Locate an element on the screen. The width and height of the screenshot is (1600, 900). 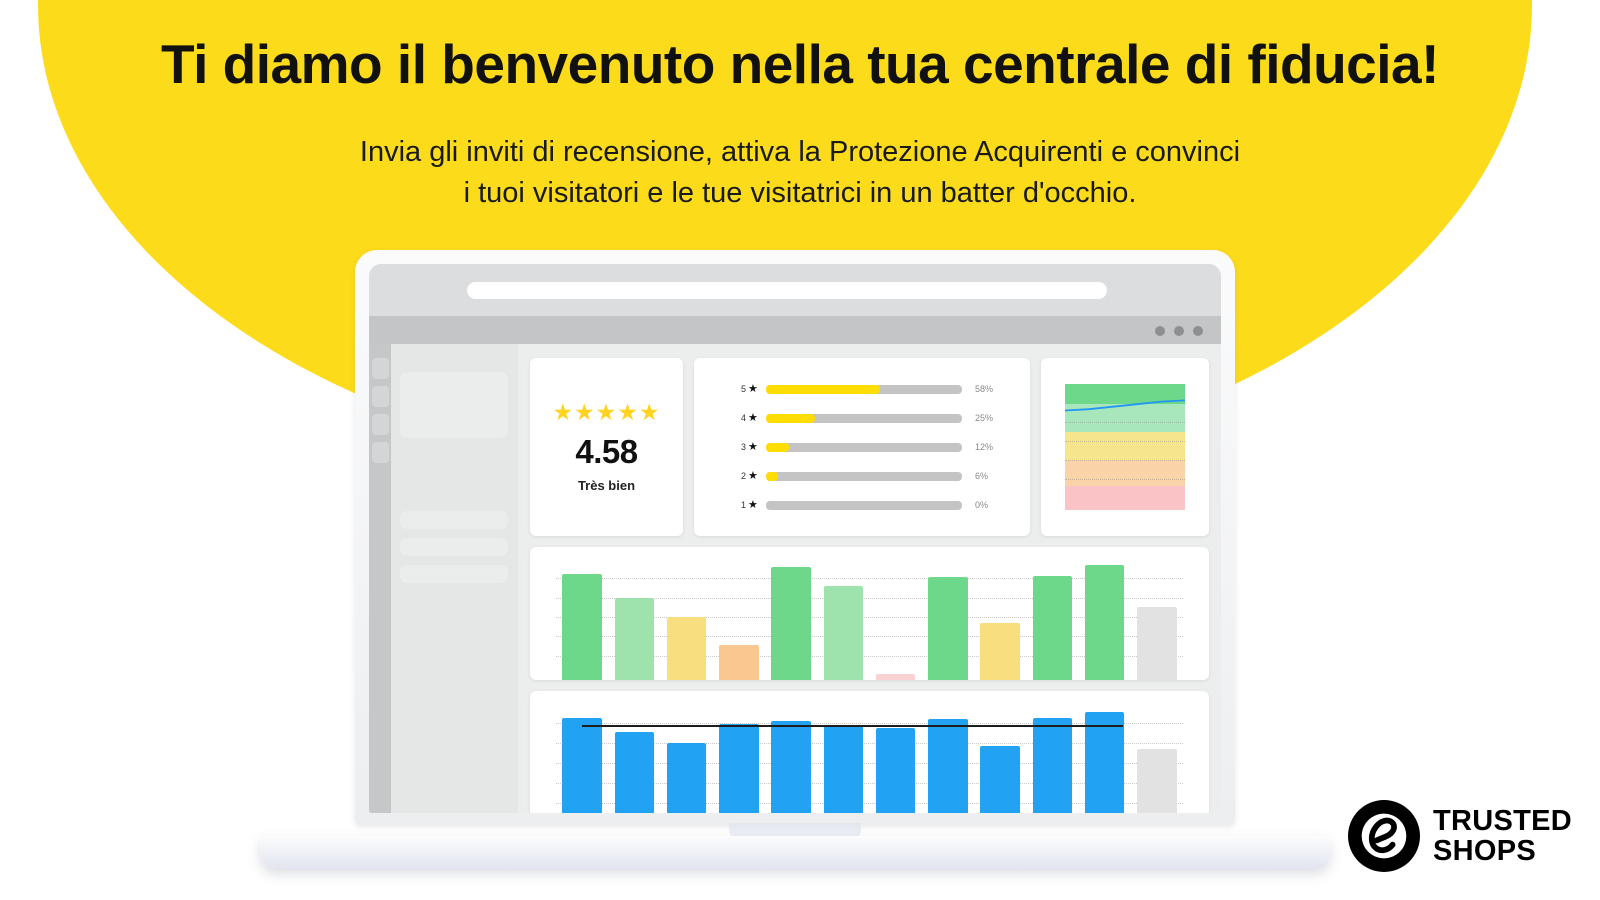
monthly-reviews-plot is located at coordinates (869, 758).